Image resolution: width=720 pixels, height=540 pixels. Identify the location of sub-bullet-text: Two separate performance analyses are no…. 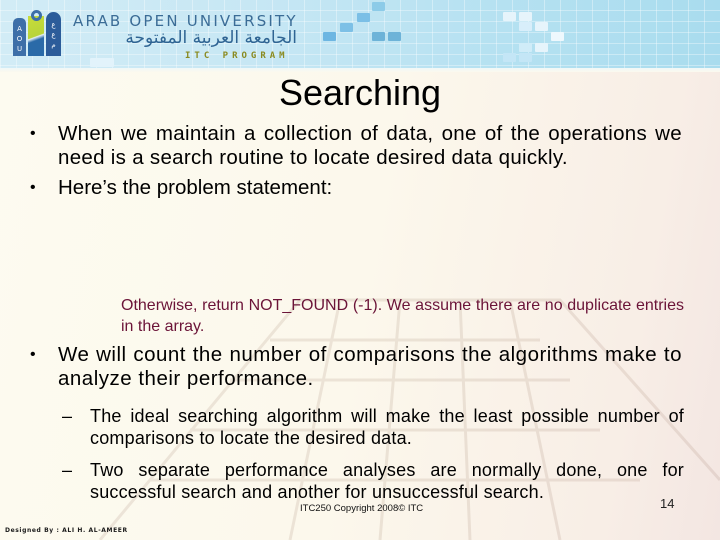
(387, 481).